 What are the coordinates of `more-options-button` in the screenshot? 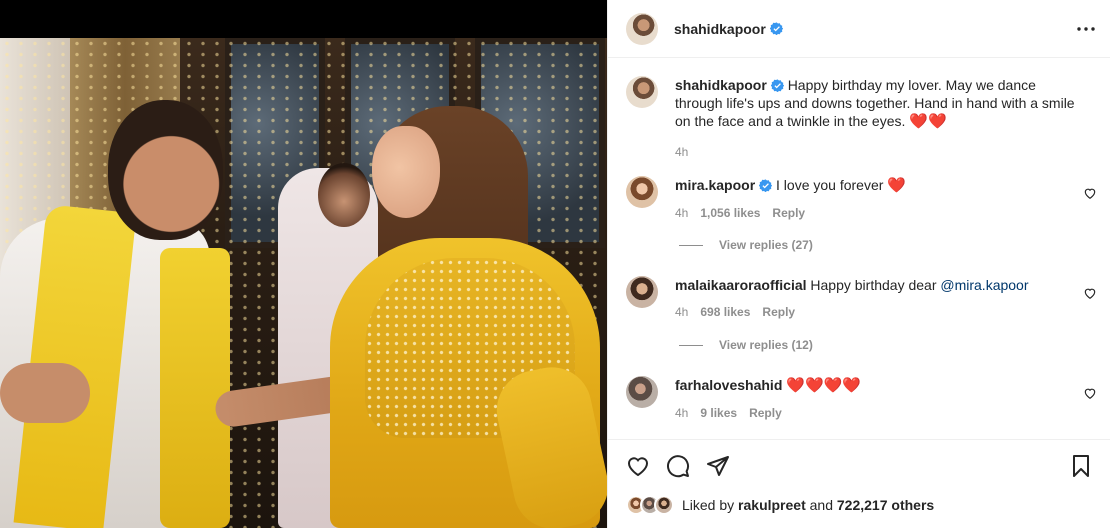 It's located at (1086, 29).